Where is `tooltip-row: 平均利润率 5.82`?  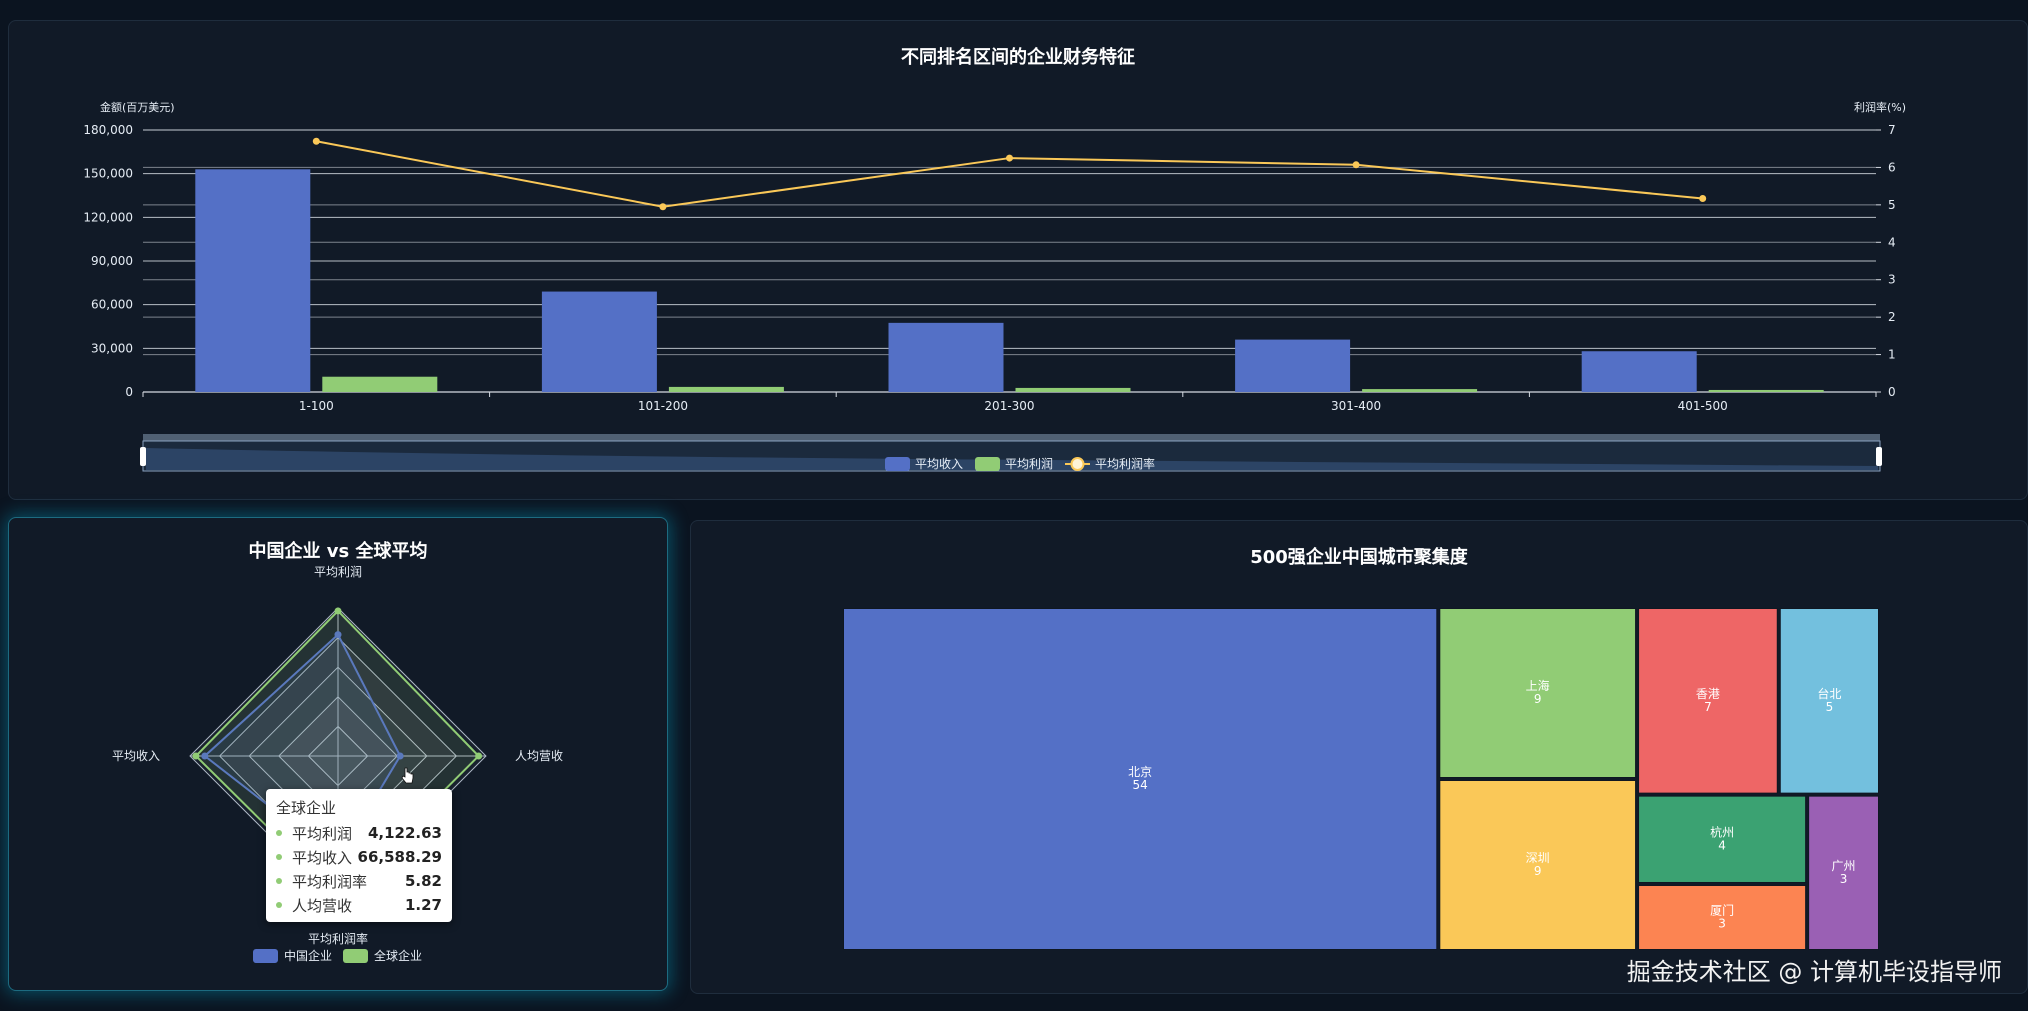 tooltip-row: 平均利润率 5.82 is located at coordinates (359, 881).